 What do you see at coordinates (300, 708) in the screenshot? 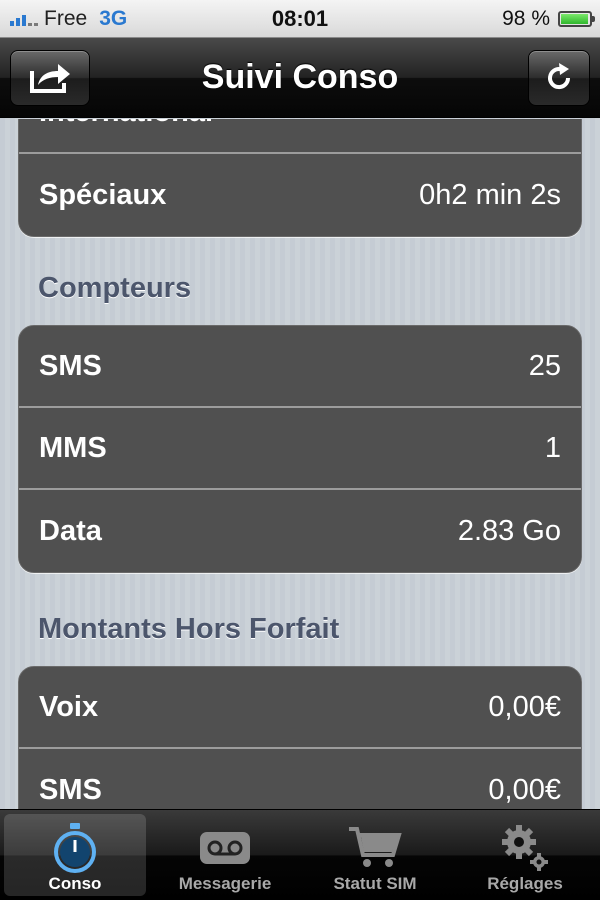
I see `table-row-voix: Voix 0,00€` at bounding box center [300, 708].